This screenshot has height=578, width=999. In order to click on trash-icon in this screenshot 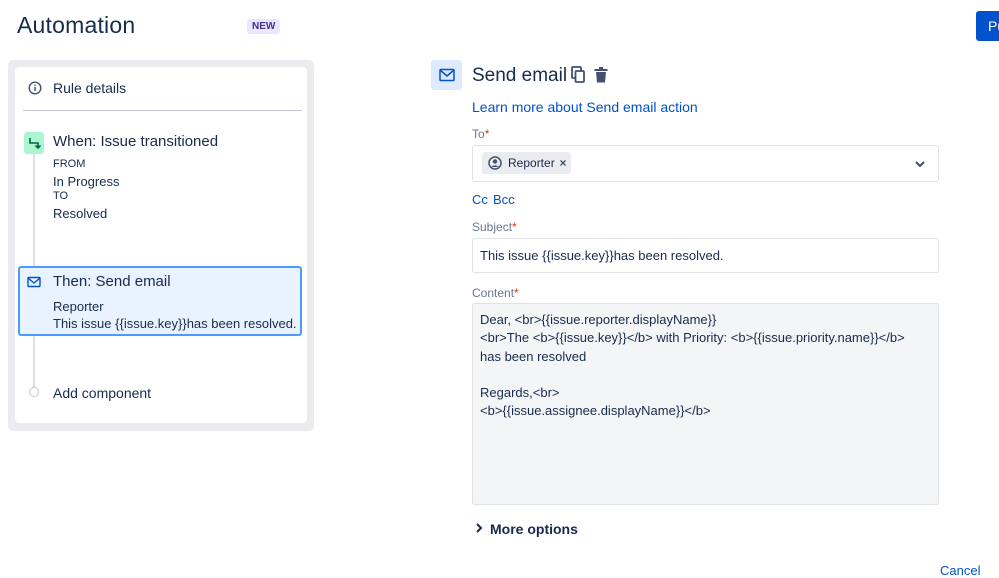, I will do `click(601, 75)`.